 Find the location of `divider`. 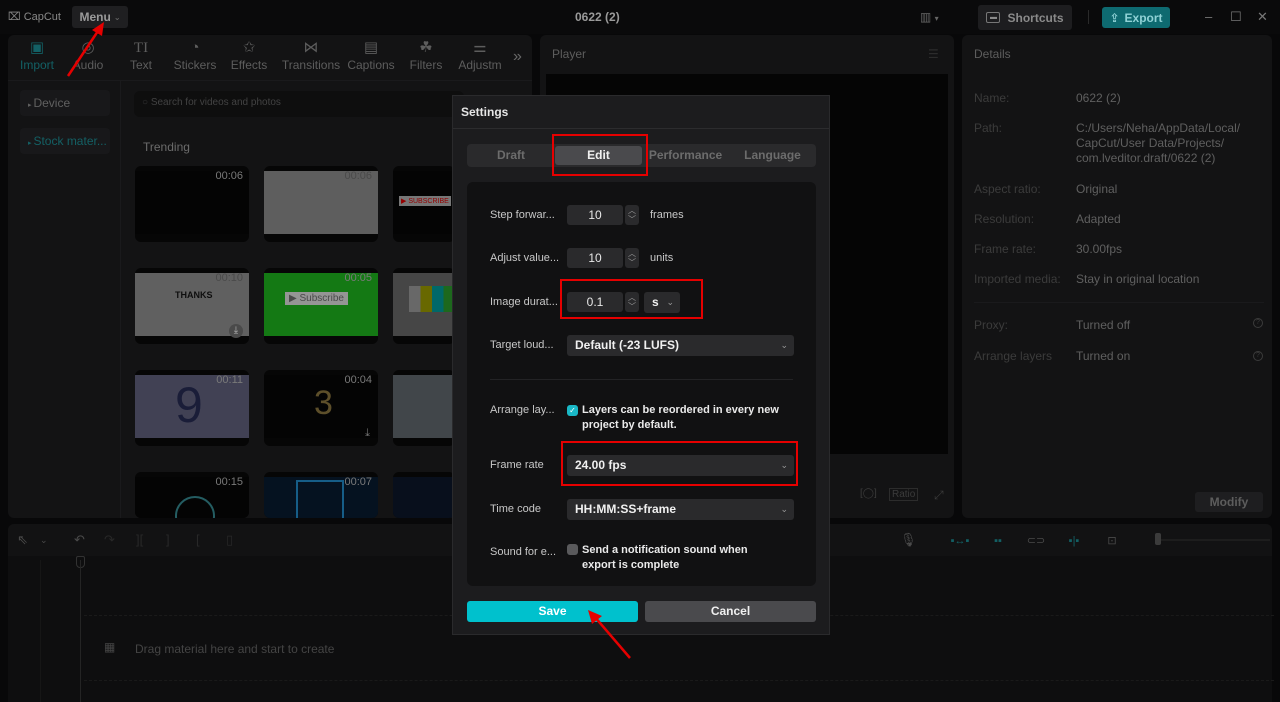

divider is located at coordinates (641, 379).